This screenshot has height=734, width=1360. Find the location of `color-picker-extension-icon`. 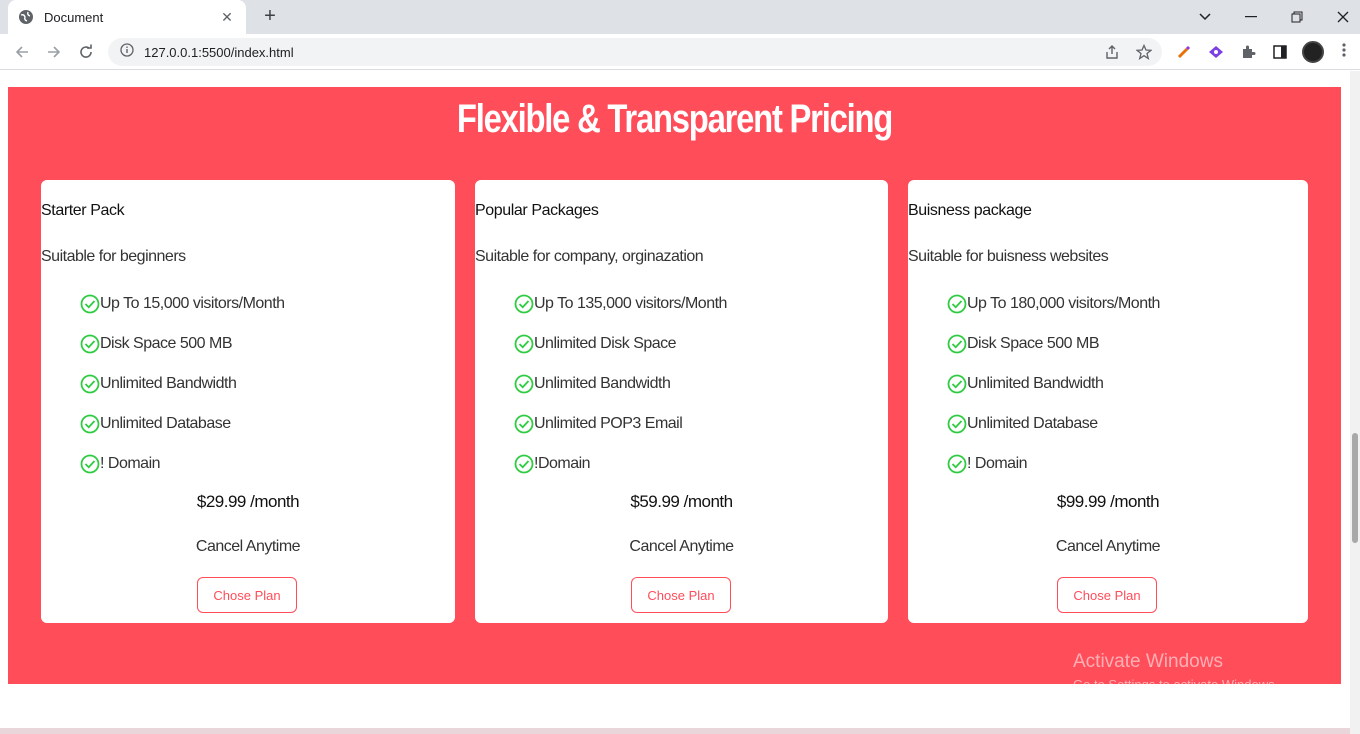

color-picker-extension-icon is located at coordinates (1184, 52).